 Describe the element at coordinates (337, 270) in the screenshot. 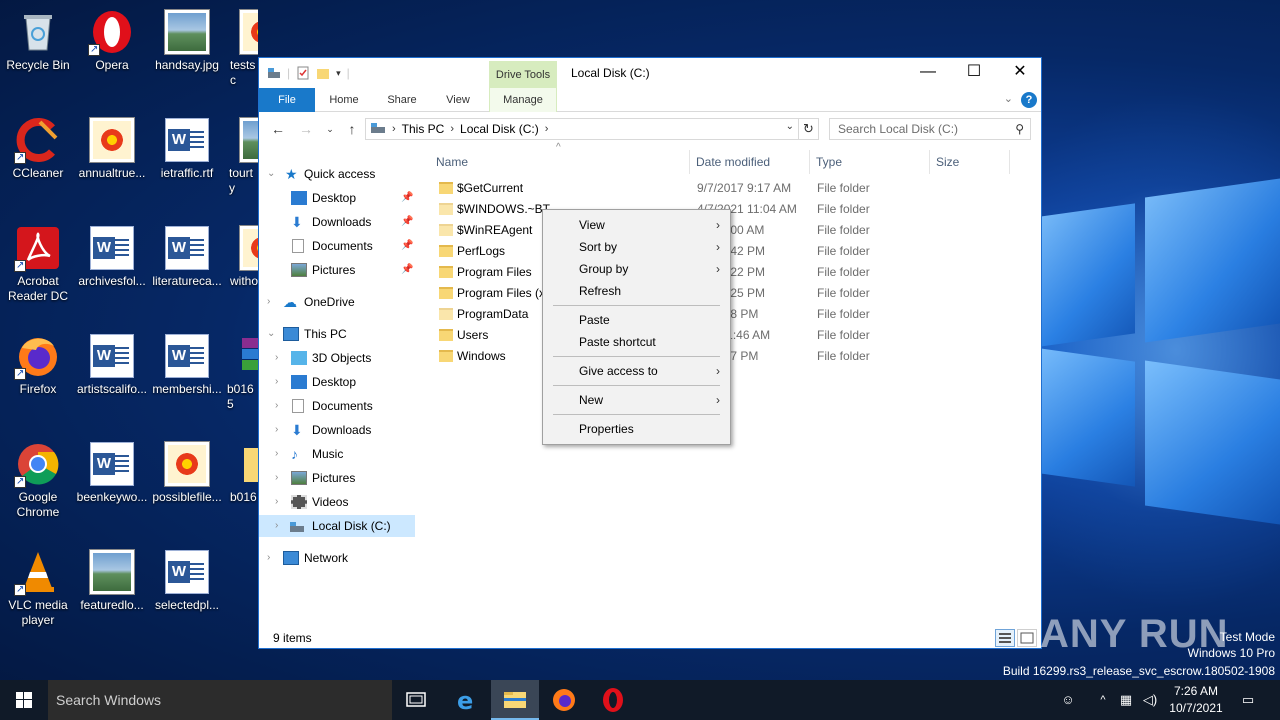

I see `nav-quick-pictures: Pictures 📌` at that location.